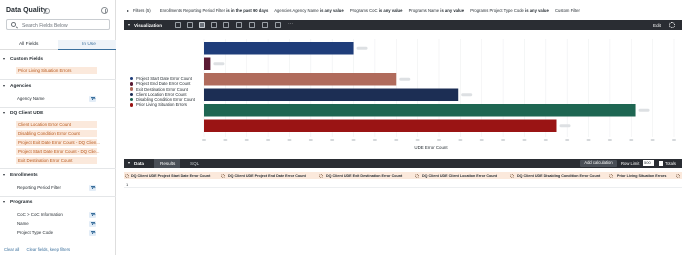  What do you see at coordinates (39, 187) in the screenshot?
I see `field-reporting-period-filter: Reporting Period Filter` at bounding box center [39, 187].